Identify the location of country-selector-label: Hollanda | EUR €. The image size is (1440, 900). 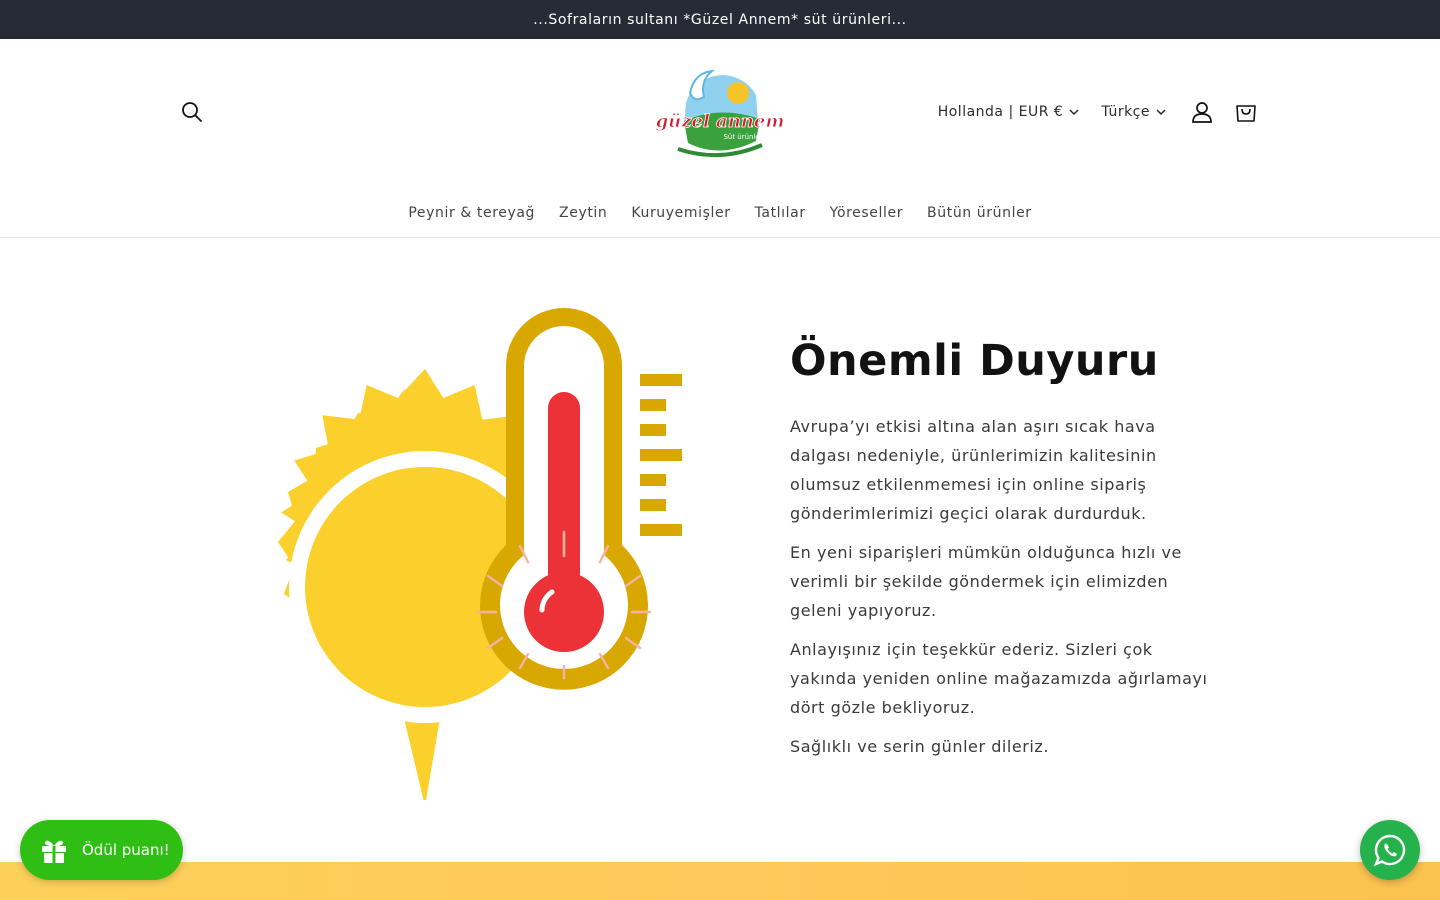
(1000, 112).